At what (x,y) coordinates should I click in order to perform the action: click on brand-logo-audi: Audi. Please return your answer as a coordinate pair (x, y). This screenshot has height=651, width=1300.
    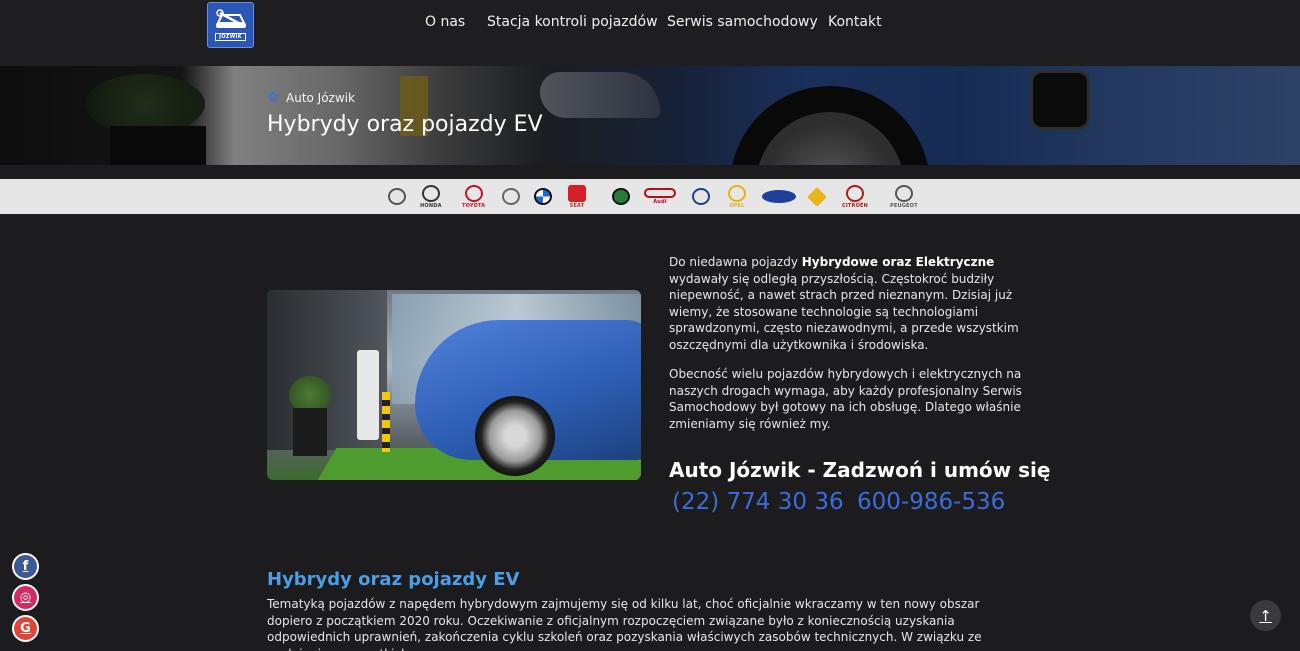
    Looking at the image, I should click on (660, 196).